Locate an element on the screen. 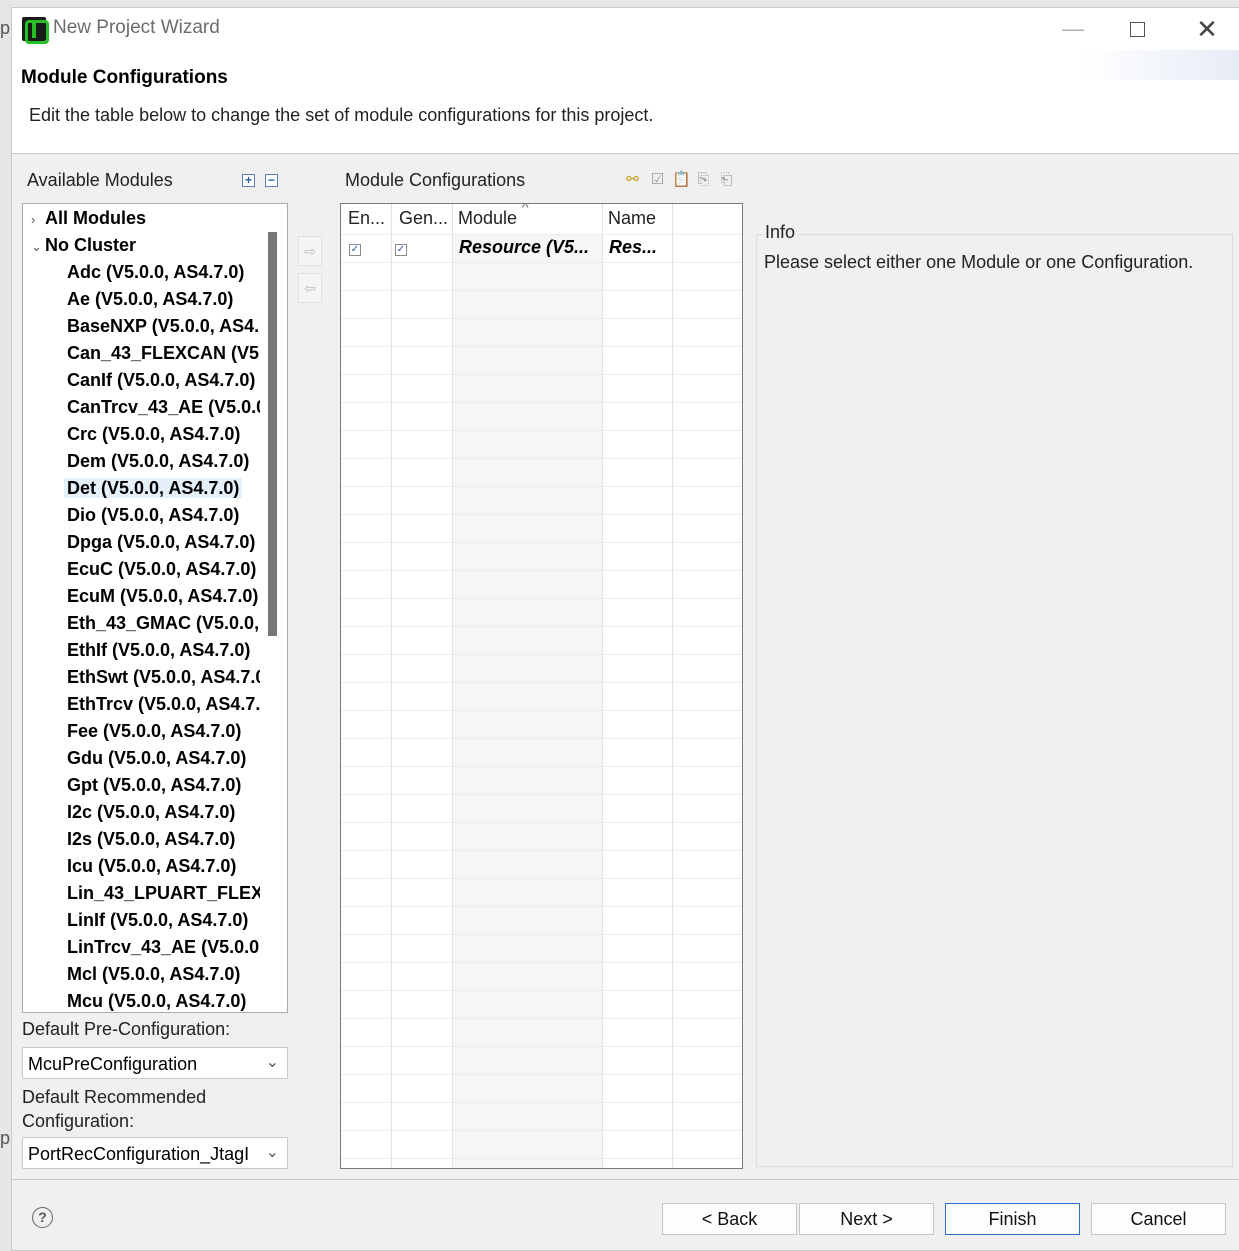 The height and width of the screenshot is (1251, 1239). enabled-checkbox: ✓ is located at coordinates (355, 250).